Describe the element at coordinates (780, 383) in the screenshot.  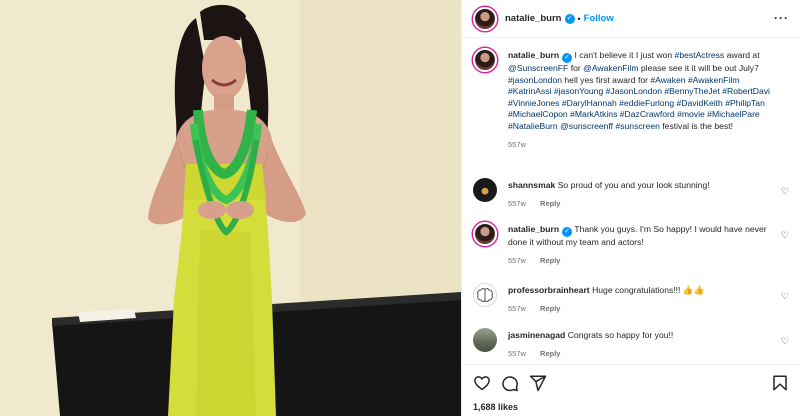
I see `bookmark-icon` at that location.